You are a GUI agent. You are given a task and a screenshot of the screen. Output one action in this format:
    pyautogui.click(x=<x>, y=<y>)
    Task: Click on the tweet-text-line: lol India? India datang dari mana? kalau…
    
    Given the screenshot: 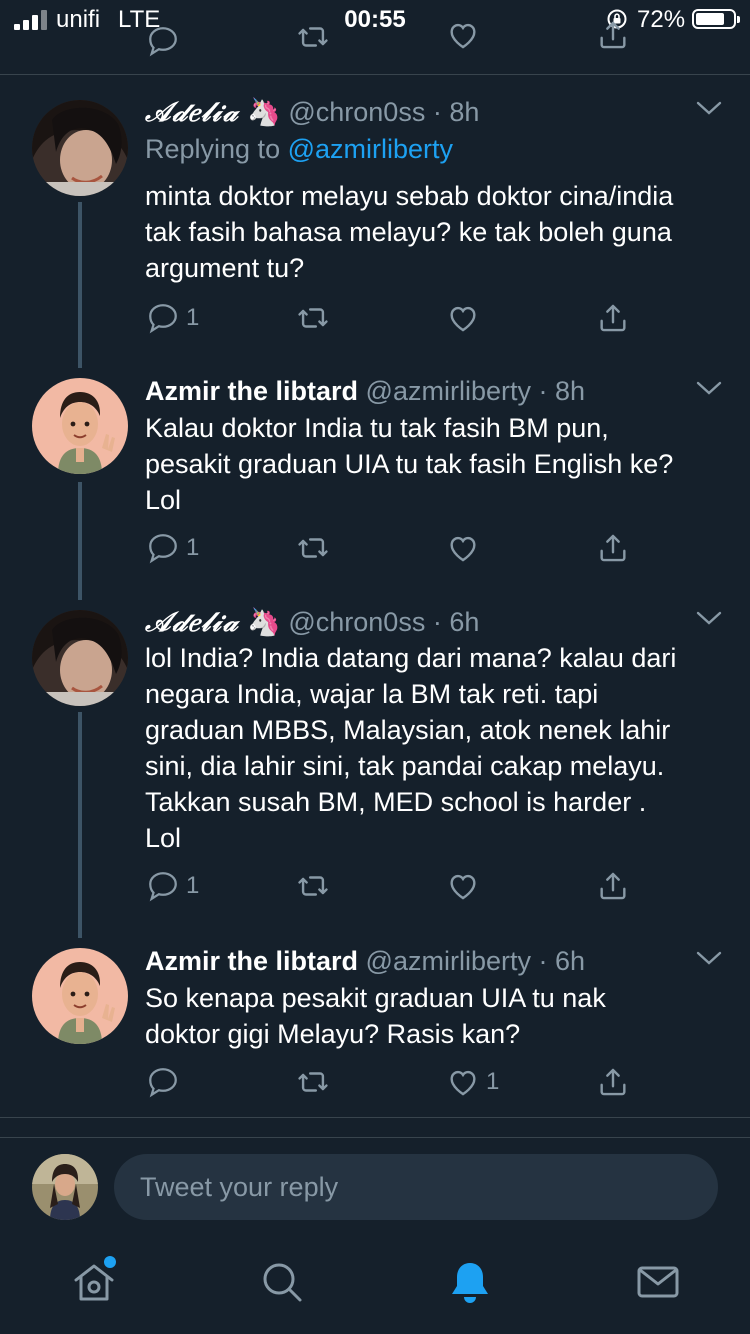 What is the action you would take?
    pyautogui.click(x=411, y=658)
    